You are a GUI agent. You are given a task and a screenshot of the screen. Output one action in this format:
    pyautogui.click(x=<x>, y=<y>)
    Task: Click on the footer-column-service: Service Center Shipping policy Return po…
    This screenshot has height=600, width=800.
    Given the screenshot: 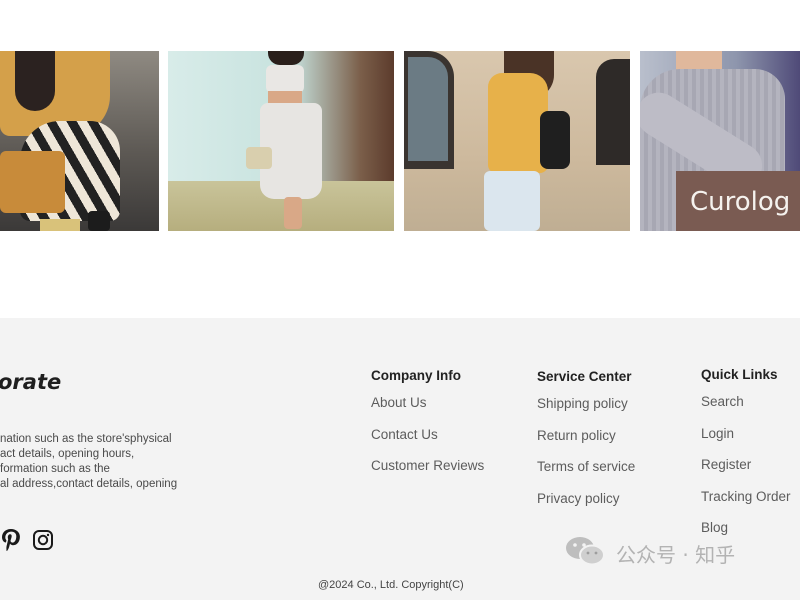 What is the action you would take?
    pyautogui.click(x=586, y=444)
    